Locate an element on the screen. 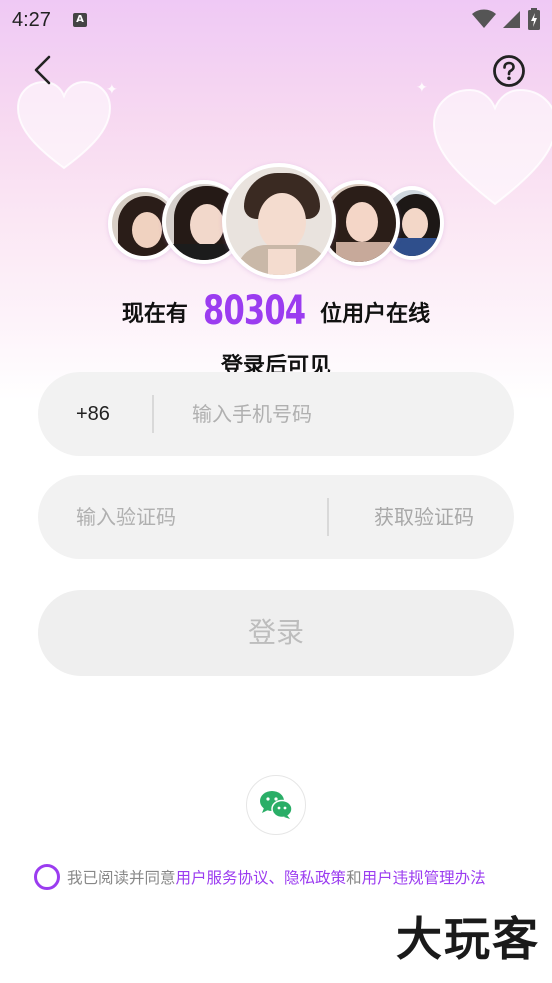 The image size is (552, 983). wechat-login-button is located at coordinates (276, 805).